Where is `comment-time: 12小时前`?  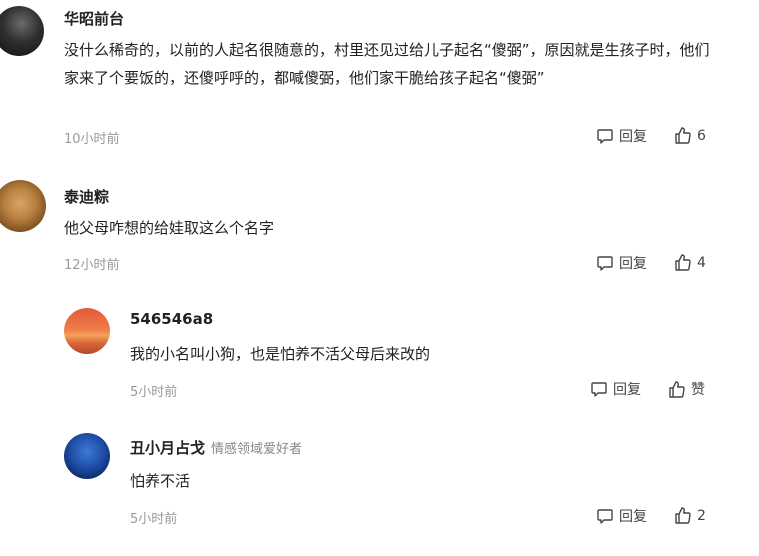 comment-time: 12小时前 is located at coordinates (92, 265).